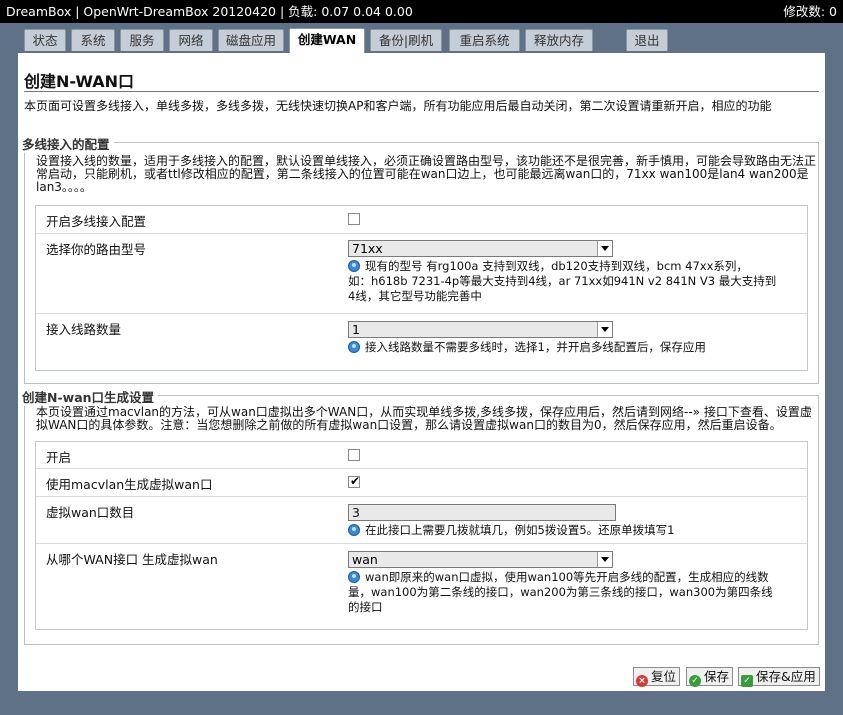 The width and height of the screenshot is (843, 715). What do you see at coordinates (132, 559) in the screenshot?
I see `field-label: 从哪个WAN接口 生成虚拟wan` at bounding box center [132, 559].